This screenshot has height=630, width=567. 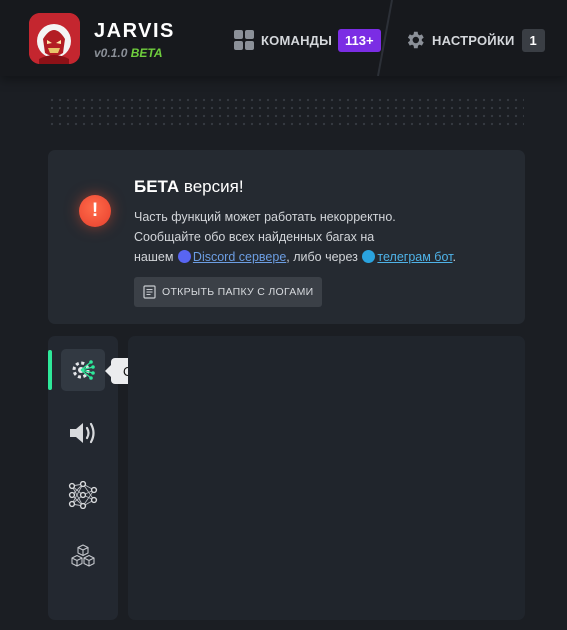 What do you see at coordinates (154, 257) in the screenshot?
I see `beta-line-3-prefix: нашем` at bounding box center [154, 257].